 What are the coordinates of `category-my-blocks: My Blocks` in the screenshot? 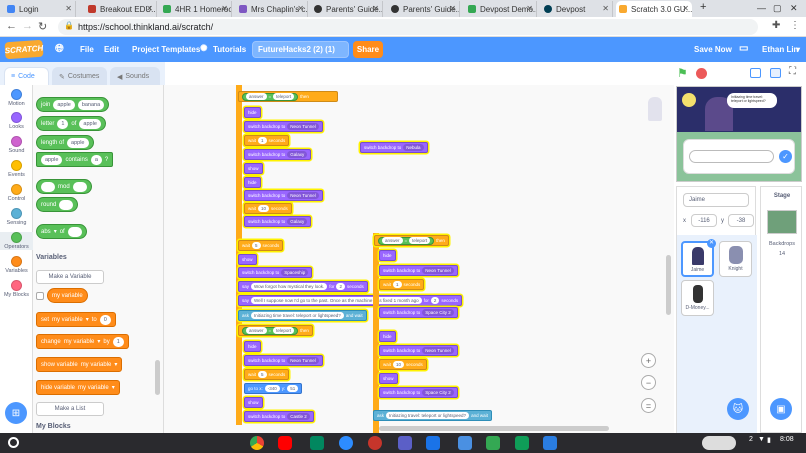 It's located at (16, 289).